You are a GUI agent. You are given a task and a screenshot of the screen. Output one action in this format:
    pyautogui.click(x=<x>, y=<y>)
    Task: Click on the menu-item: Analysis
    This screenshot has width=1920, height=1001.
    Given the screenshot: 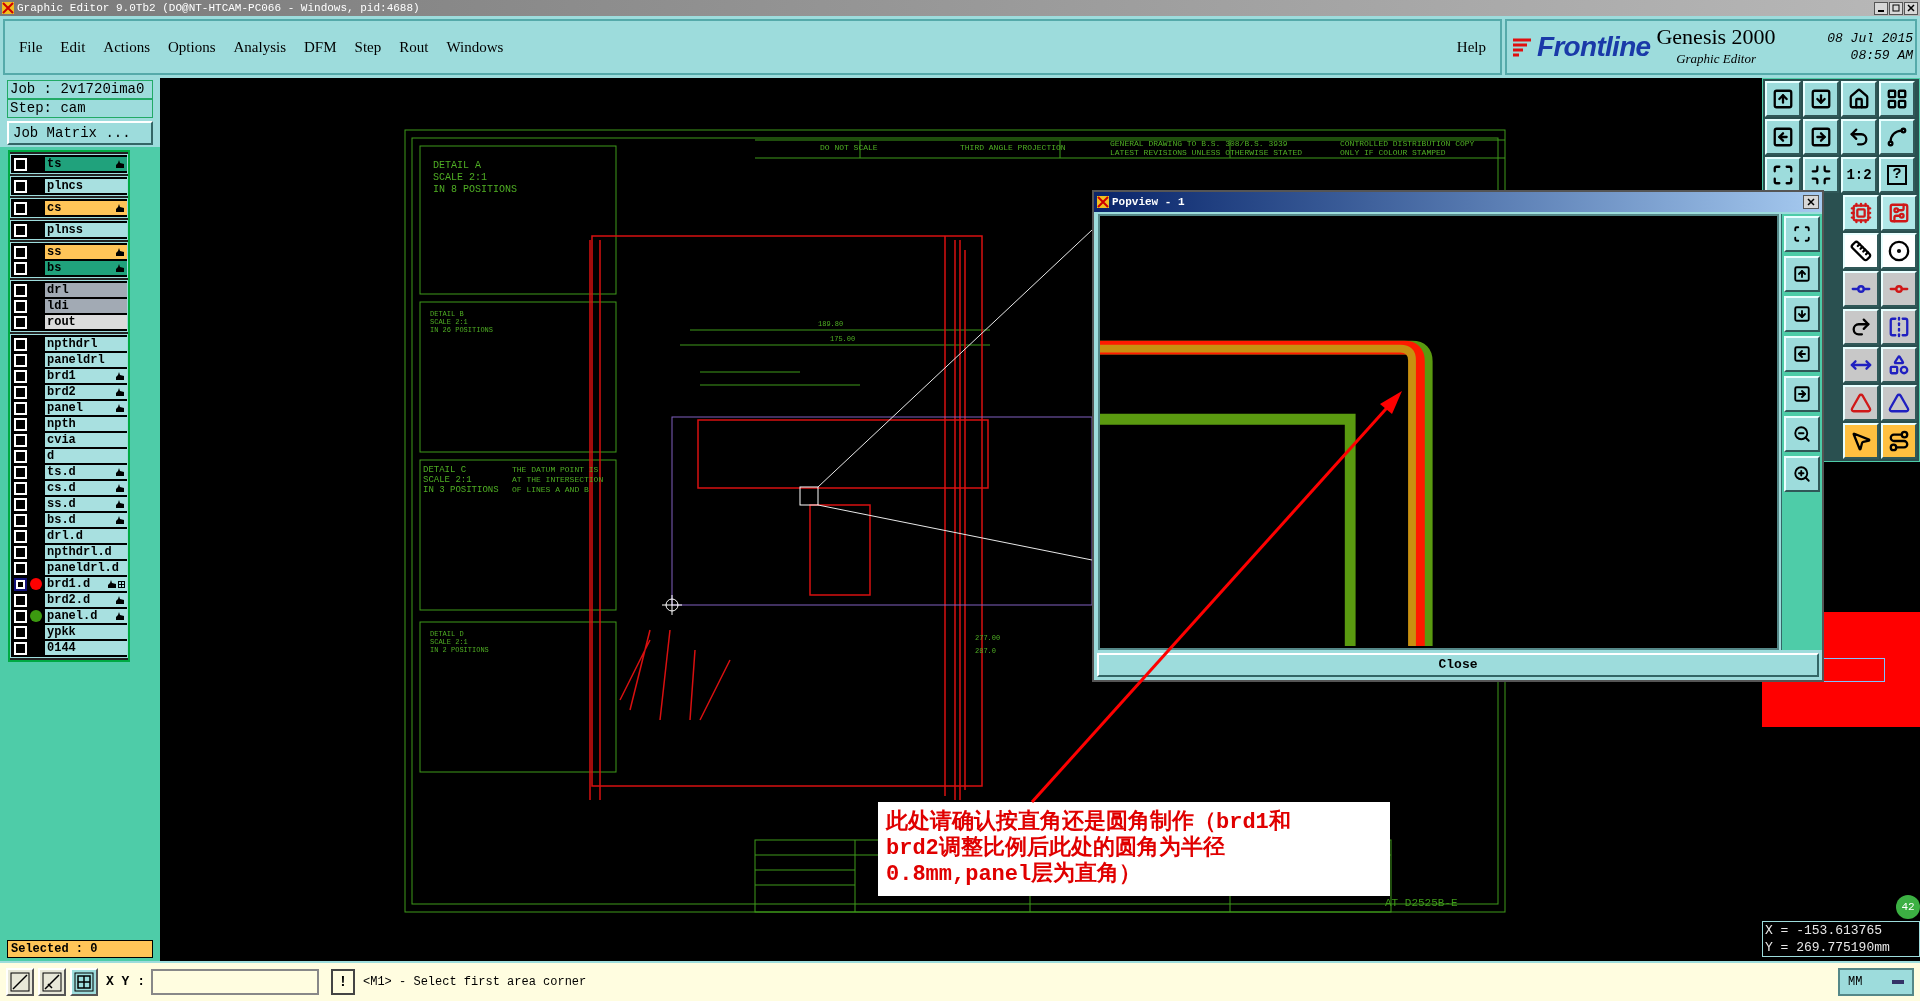 What is the action you would take?
    pyautogui.click(x=260, y=47)
    